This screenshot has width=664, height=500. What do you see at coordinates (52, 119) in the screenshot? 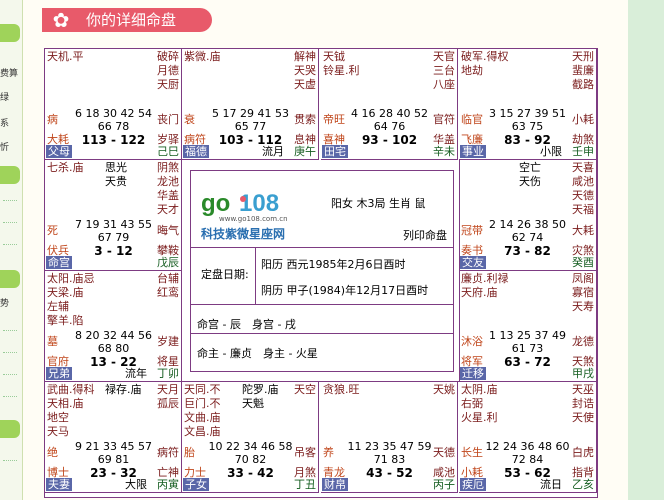
I see `changsheng-star: 病` at bounding box center [52, 119].